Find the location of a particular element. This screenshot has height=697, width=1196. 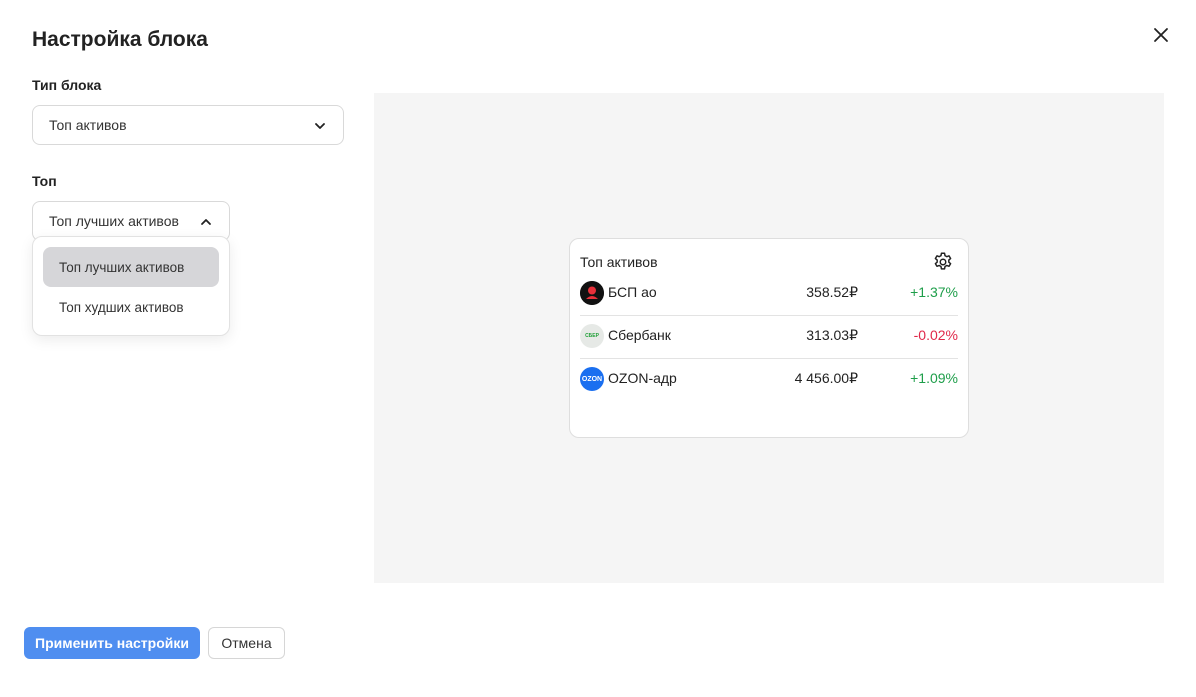

asset-price: 358.52₽ is located at coordinates (832, 292).